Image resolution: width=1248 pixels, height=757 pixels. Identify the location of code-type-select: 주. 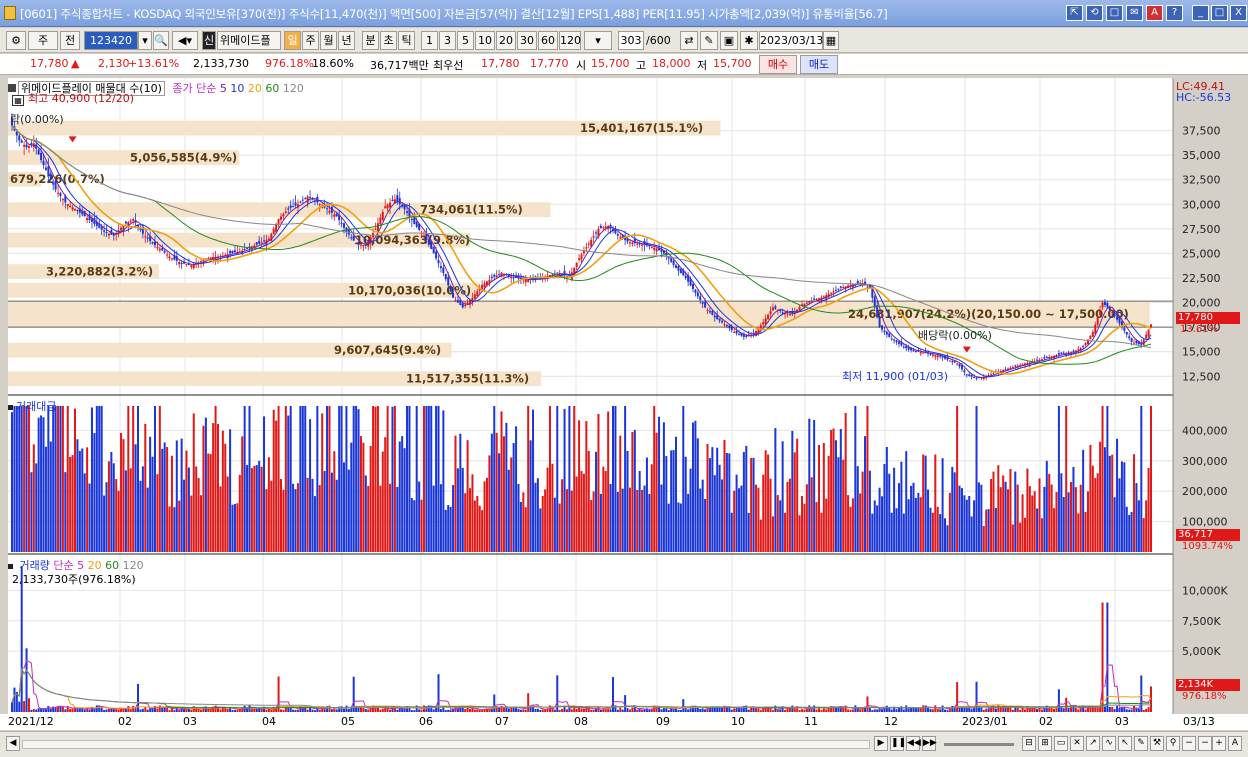
(43, 40).